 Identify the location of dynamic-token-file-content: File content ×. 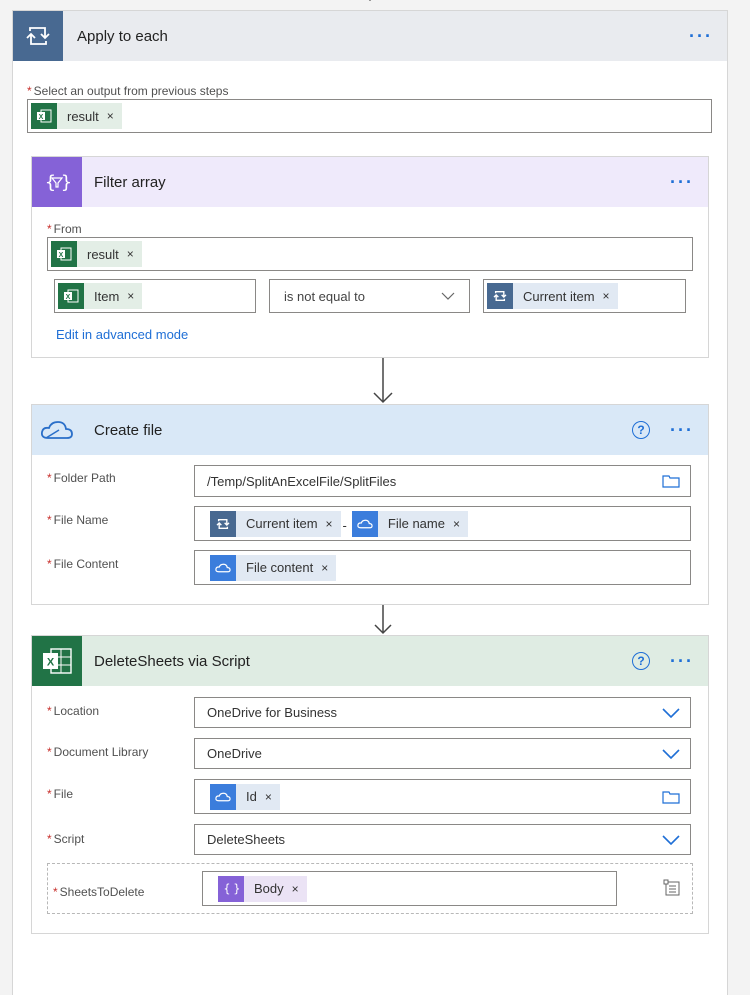
(273, 567).